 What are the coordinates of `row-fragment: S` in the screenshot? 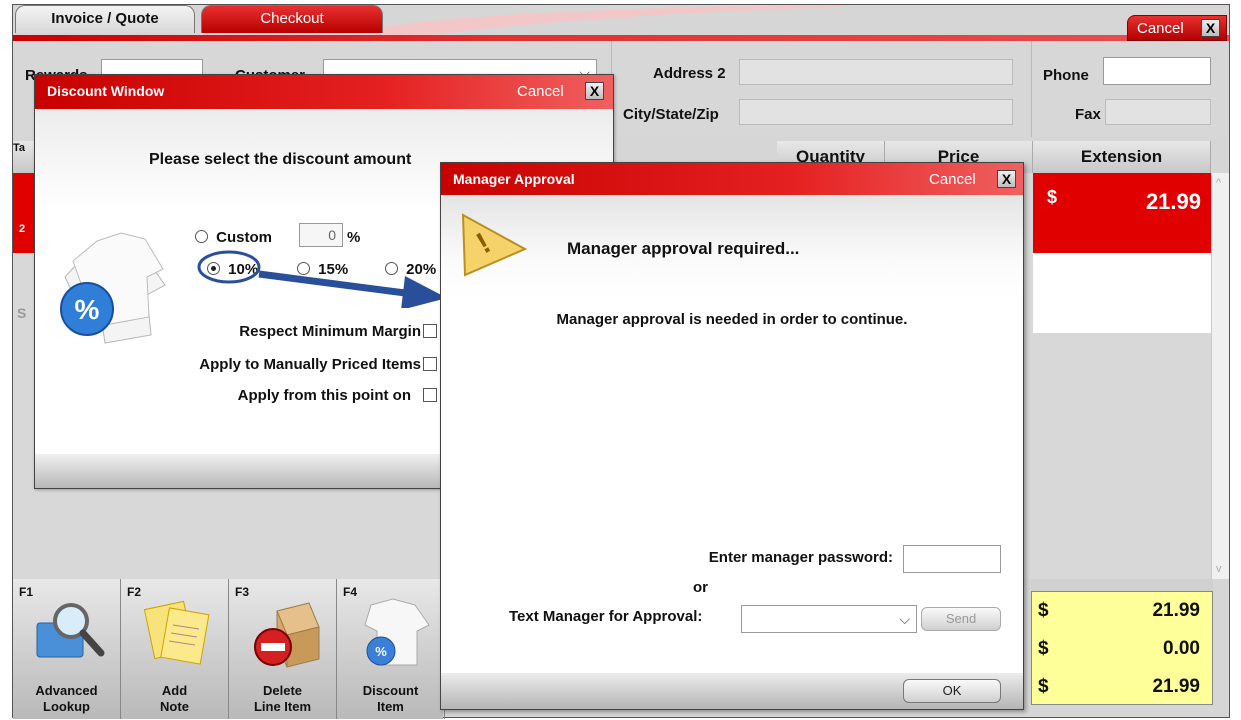 It's located at (22, 313).